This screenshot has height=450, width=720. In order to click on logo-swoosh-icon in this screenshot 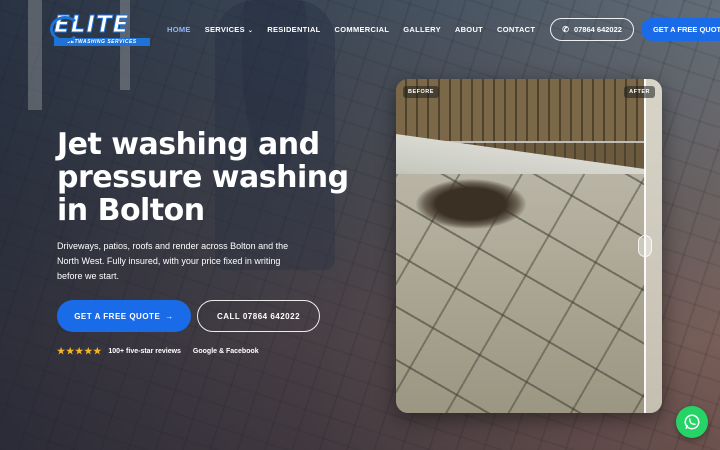, I will do `click(65, 29)`.